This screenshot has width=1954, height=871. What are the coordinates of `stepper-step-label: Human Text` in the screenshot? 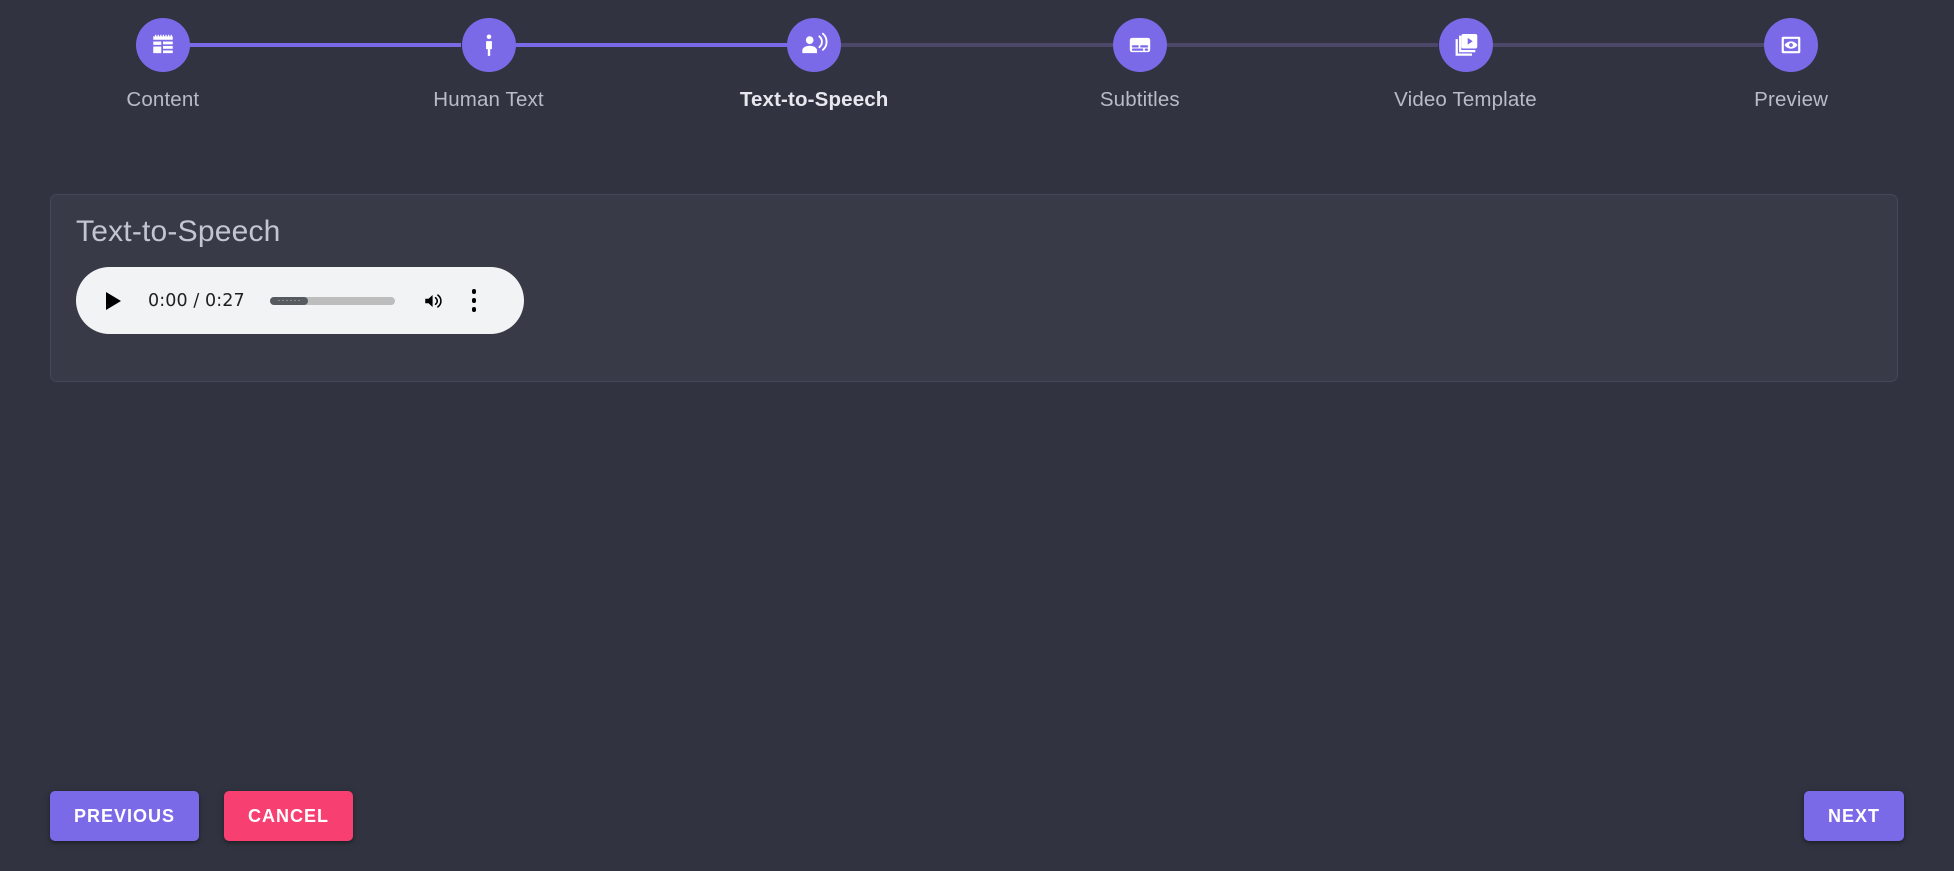 It's located at (488, 99).